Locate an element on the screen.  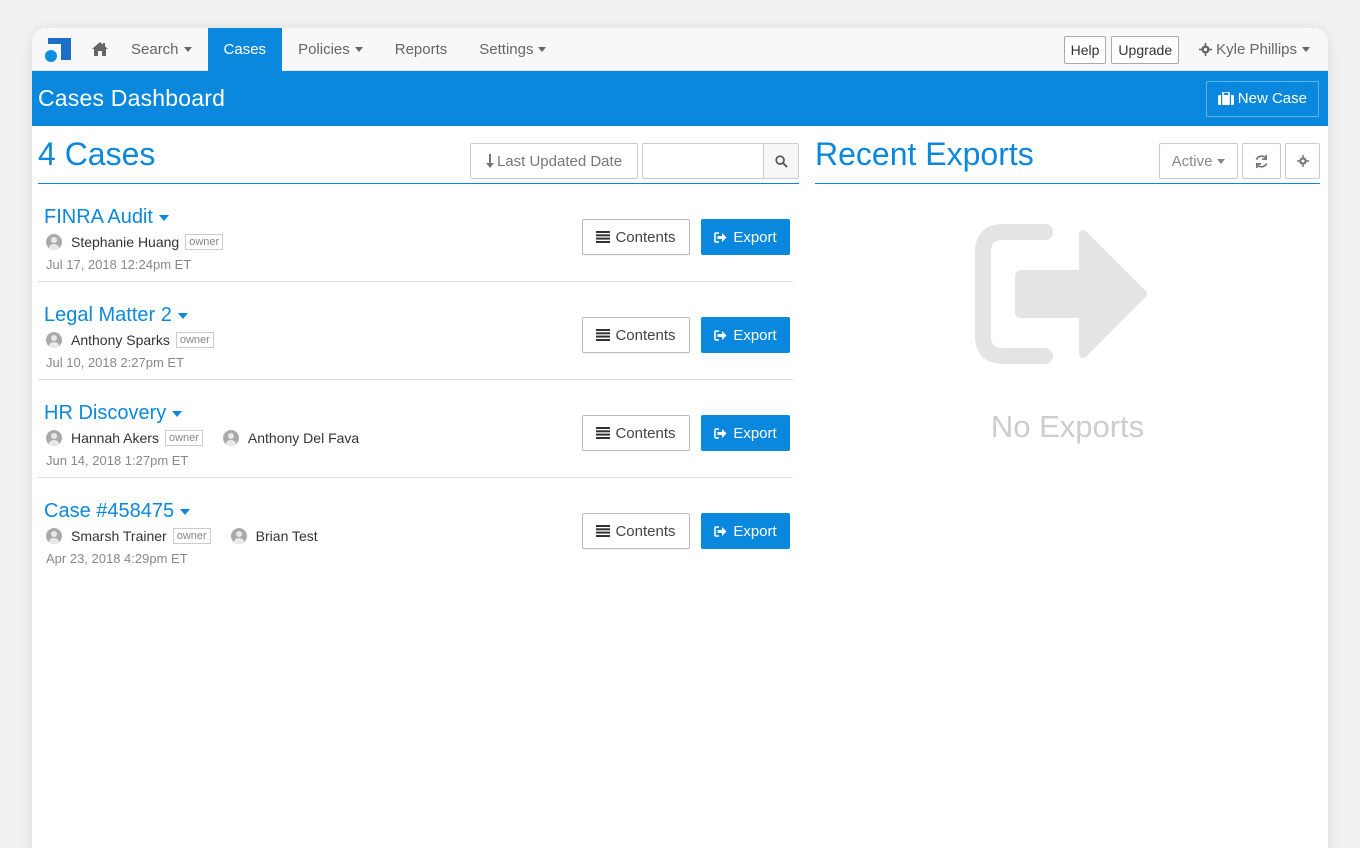
search-icon is located at coordinates (781, 161).